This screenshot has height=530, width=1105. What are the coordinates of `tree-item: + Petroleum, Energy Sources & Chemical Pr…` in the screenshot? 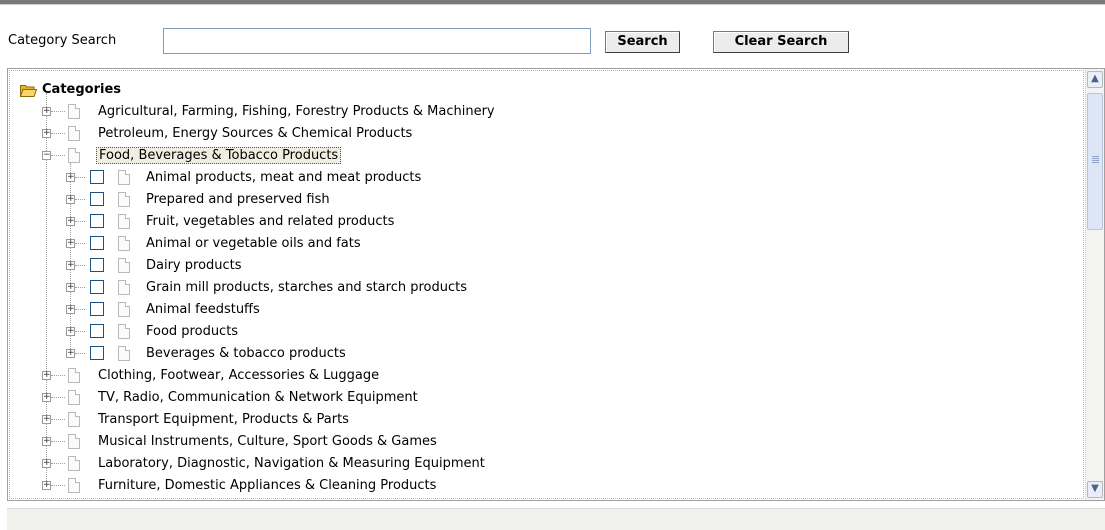 It's located at (360, 134).